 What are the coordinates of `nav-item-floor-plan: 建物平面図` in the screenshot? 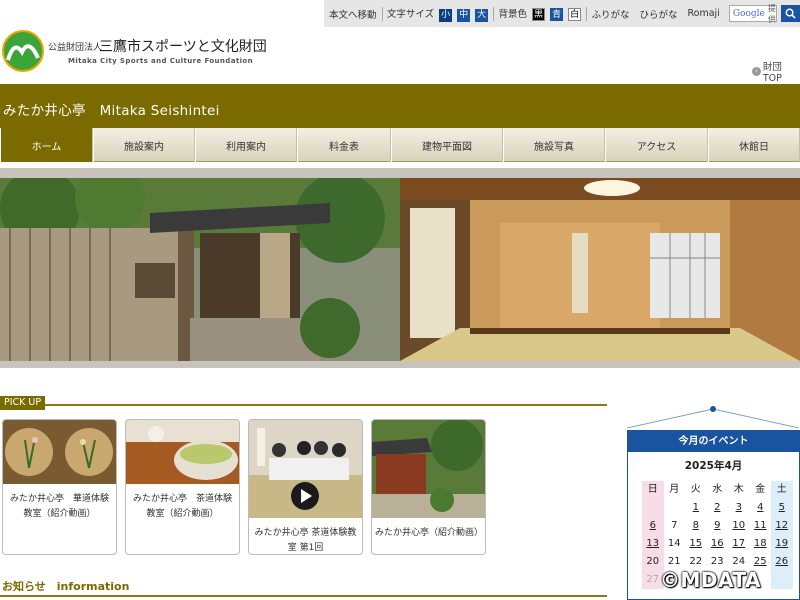 It's located at (447, 145).